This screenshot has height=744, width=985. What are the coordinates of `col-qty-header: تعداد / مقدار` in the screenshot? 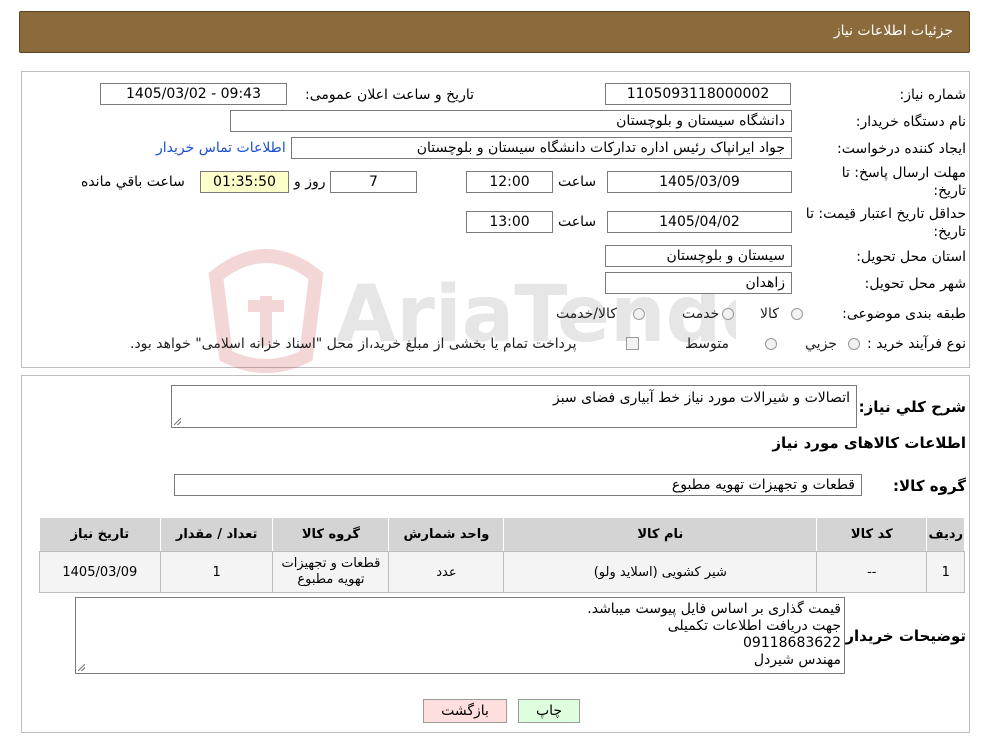 It's located at (216, 534).